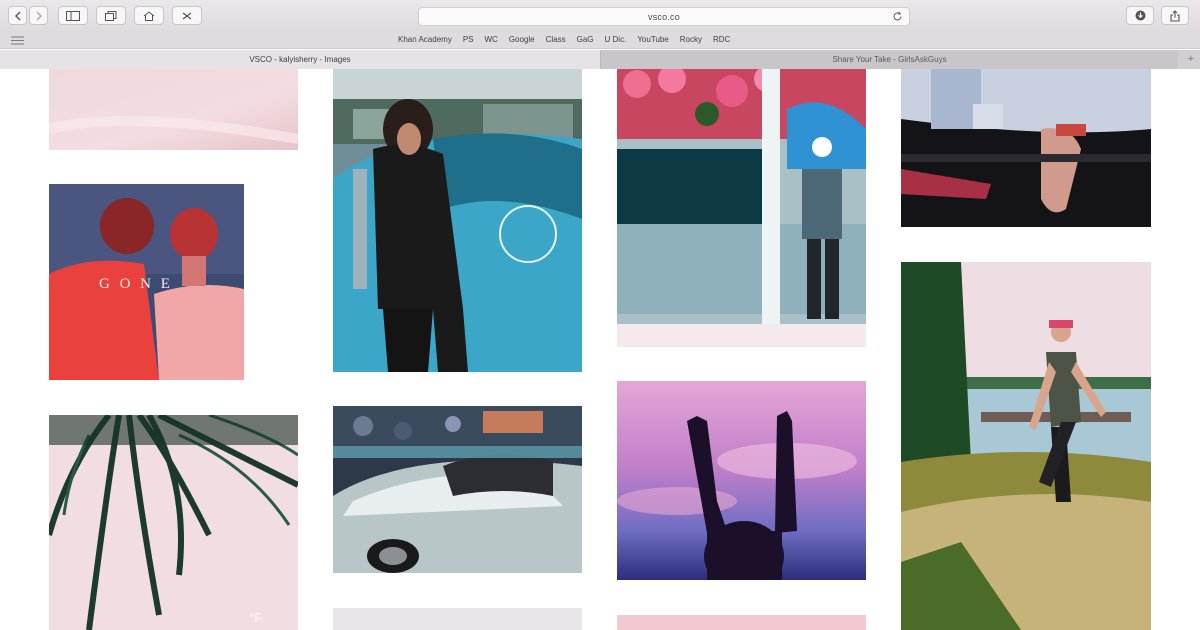 The image size is (1200, 630). I want to click on downloads-button, so click(1140, 15).